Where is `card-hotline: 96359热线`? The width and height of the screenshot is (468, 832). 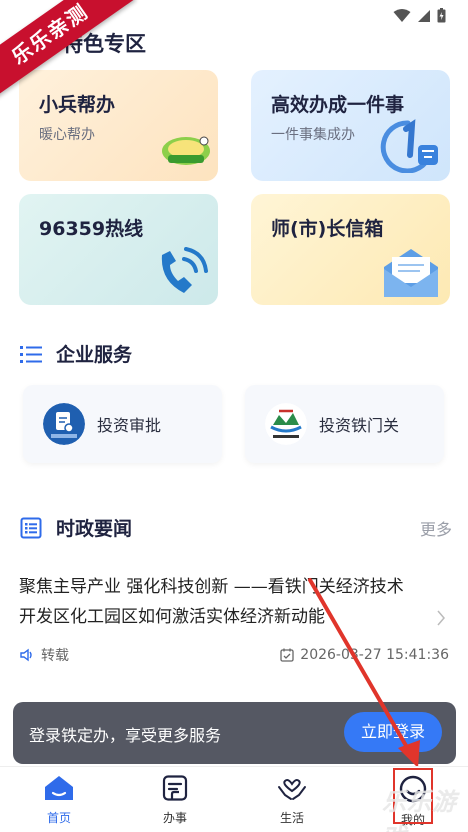 card-hotline: 96359热线 is located at coordinates (118, 249).